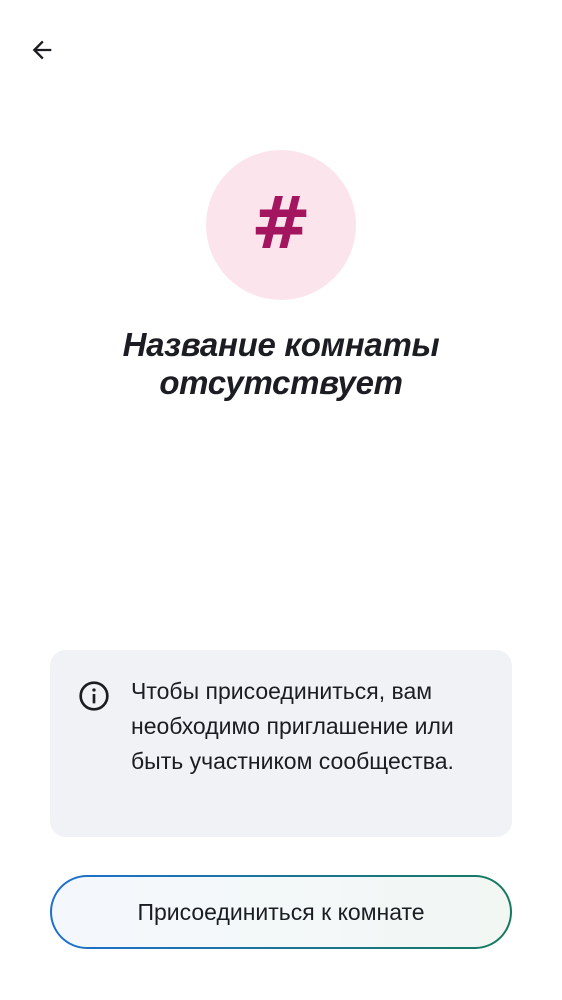  Describe the element at coordinates (281, 363) in the screenshot. I see `room-title: Название комнаты отсутствует` at that location.